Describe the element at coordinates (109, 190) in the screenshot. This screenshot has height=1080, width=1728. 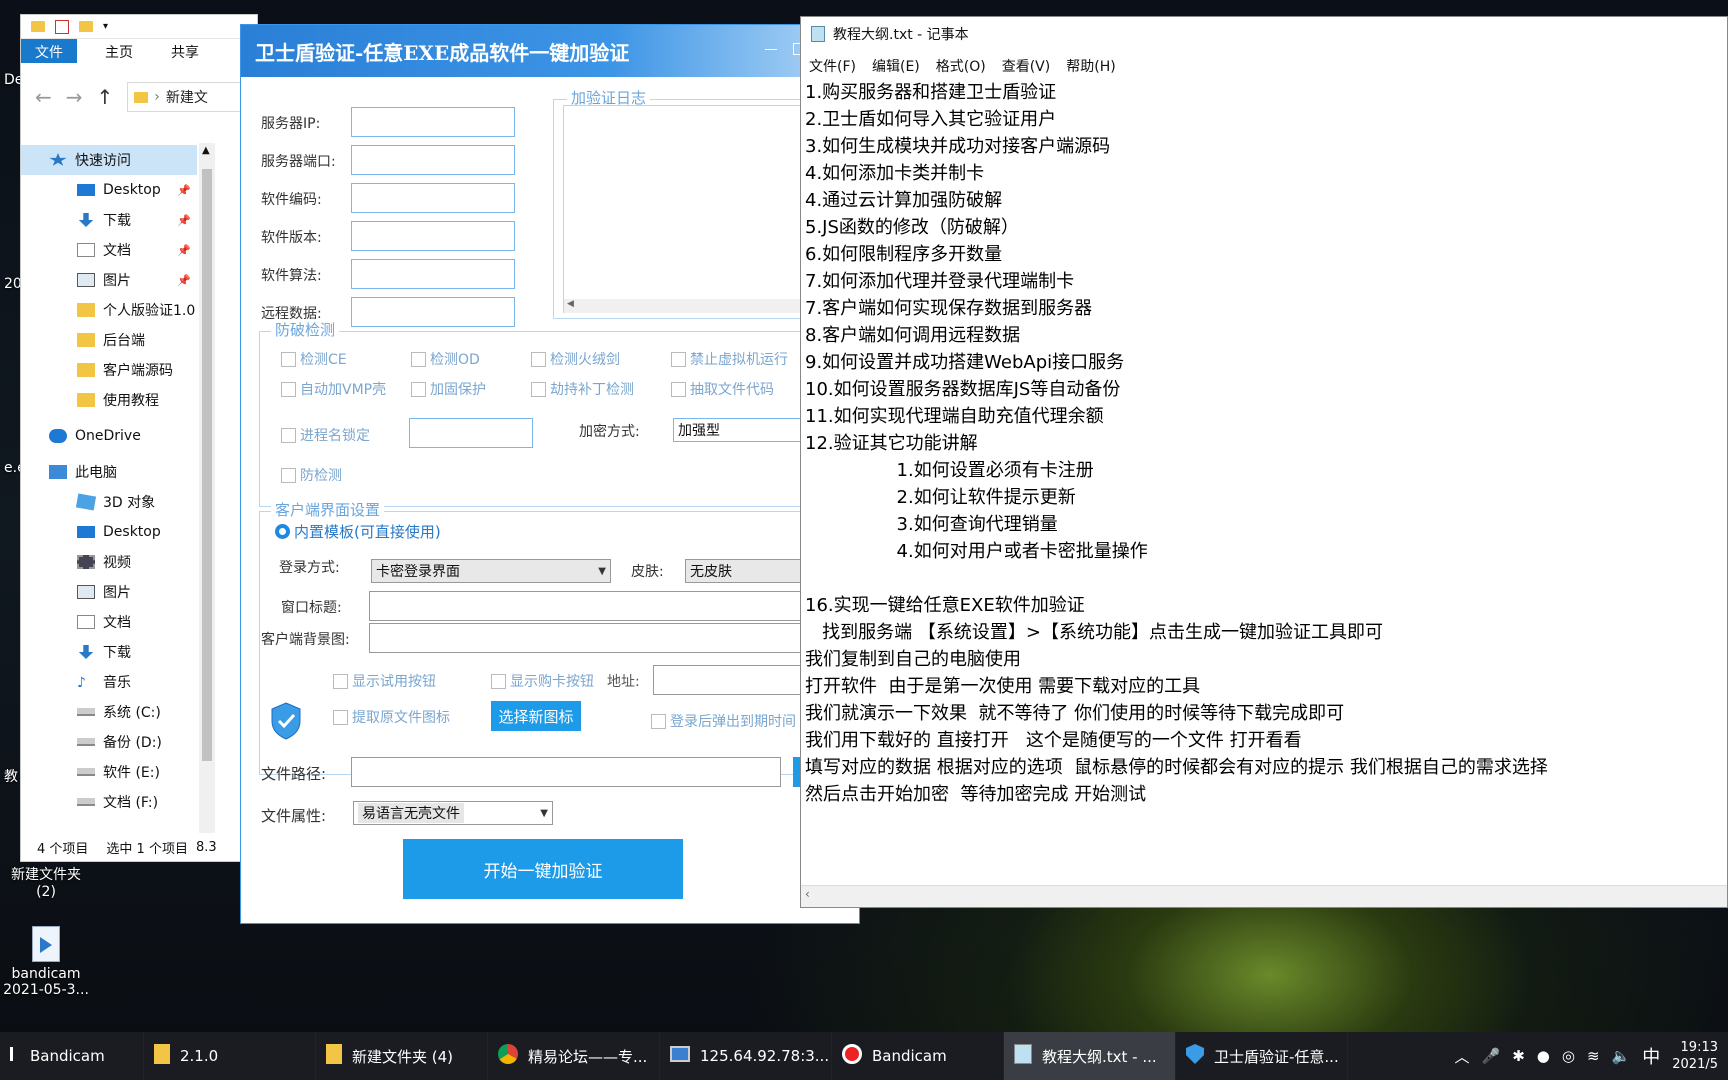
I see `nav-item: Desktop 📌` at that location.